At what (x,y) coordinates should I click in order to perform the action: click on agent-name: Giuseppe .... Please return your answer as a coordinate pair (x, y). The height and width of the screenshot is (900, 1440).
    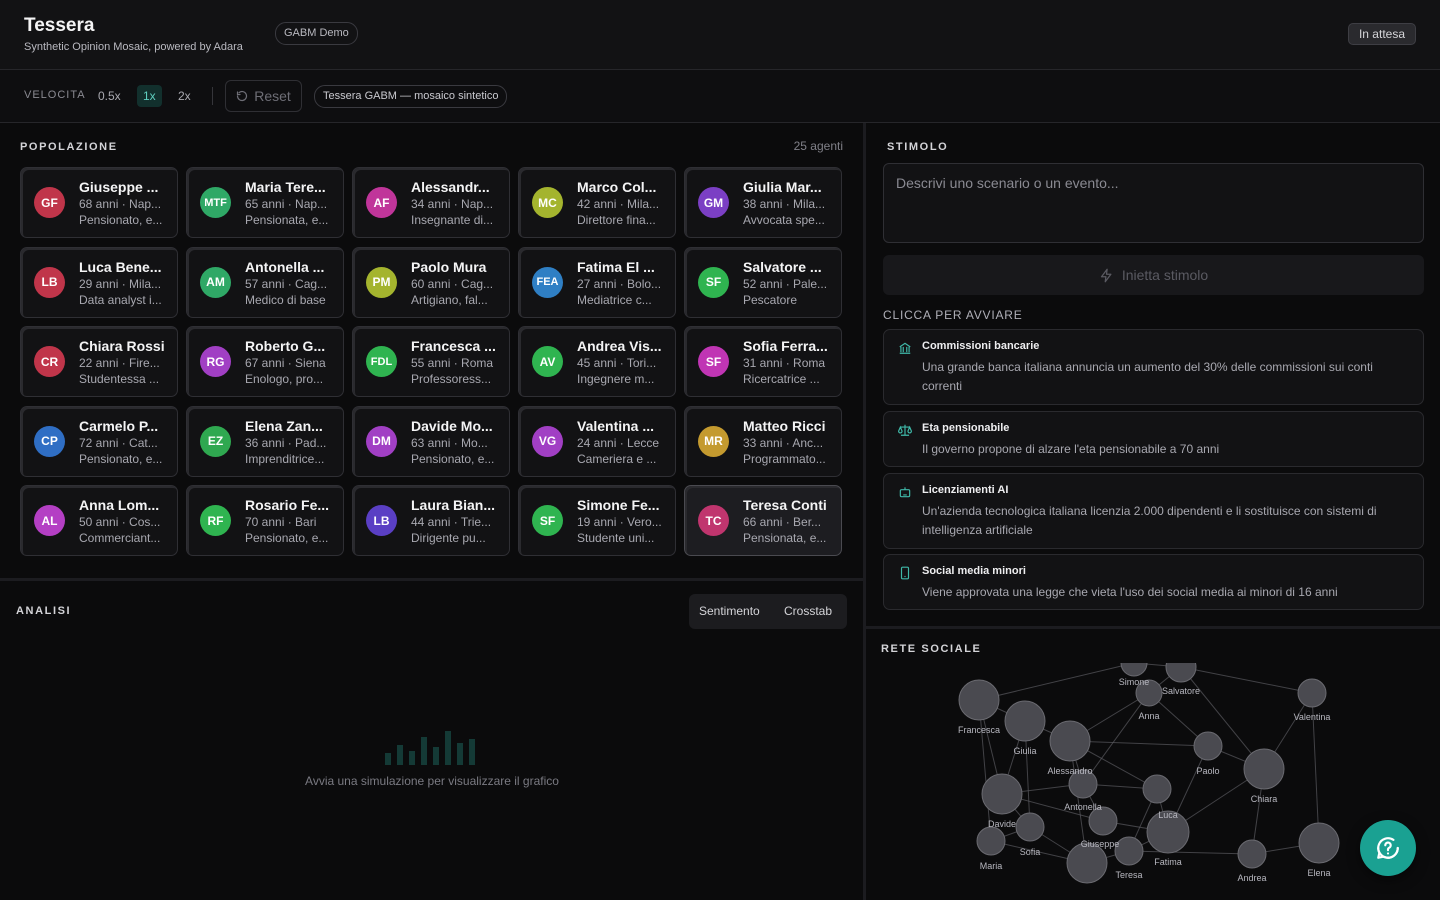
    Looking at the image, I should click on (119, 187).